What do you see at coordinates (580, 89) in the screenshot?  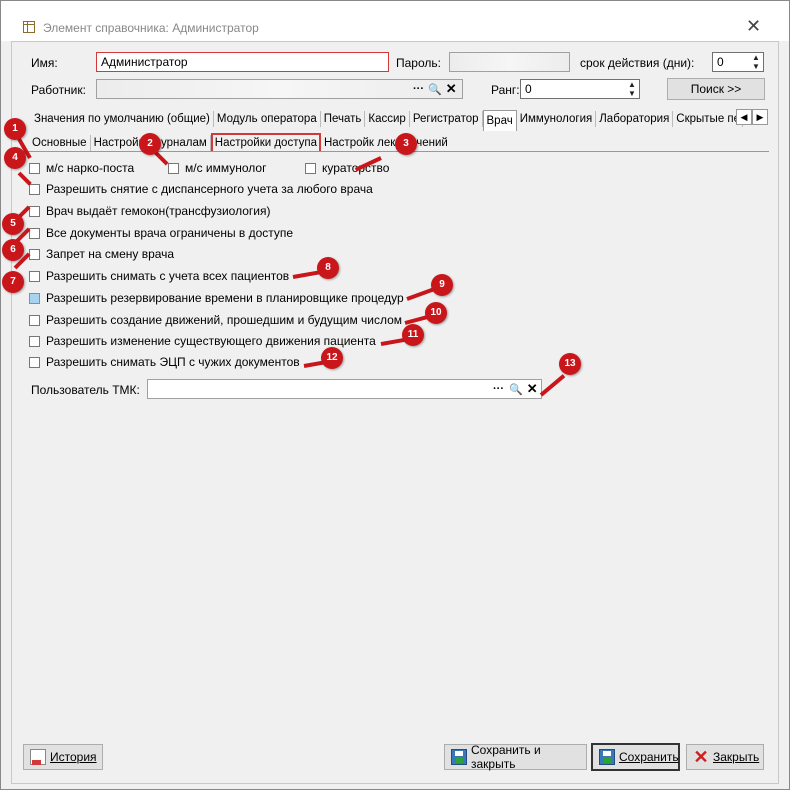 I see `rank-stepper: 0 ▲ ▼` at bounding box center [580, 89].